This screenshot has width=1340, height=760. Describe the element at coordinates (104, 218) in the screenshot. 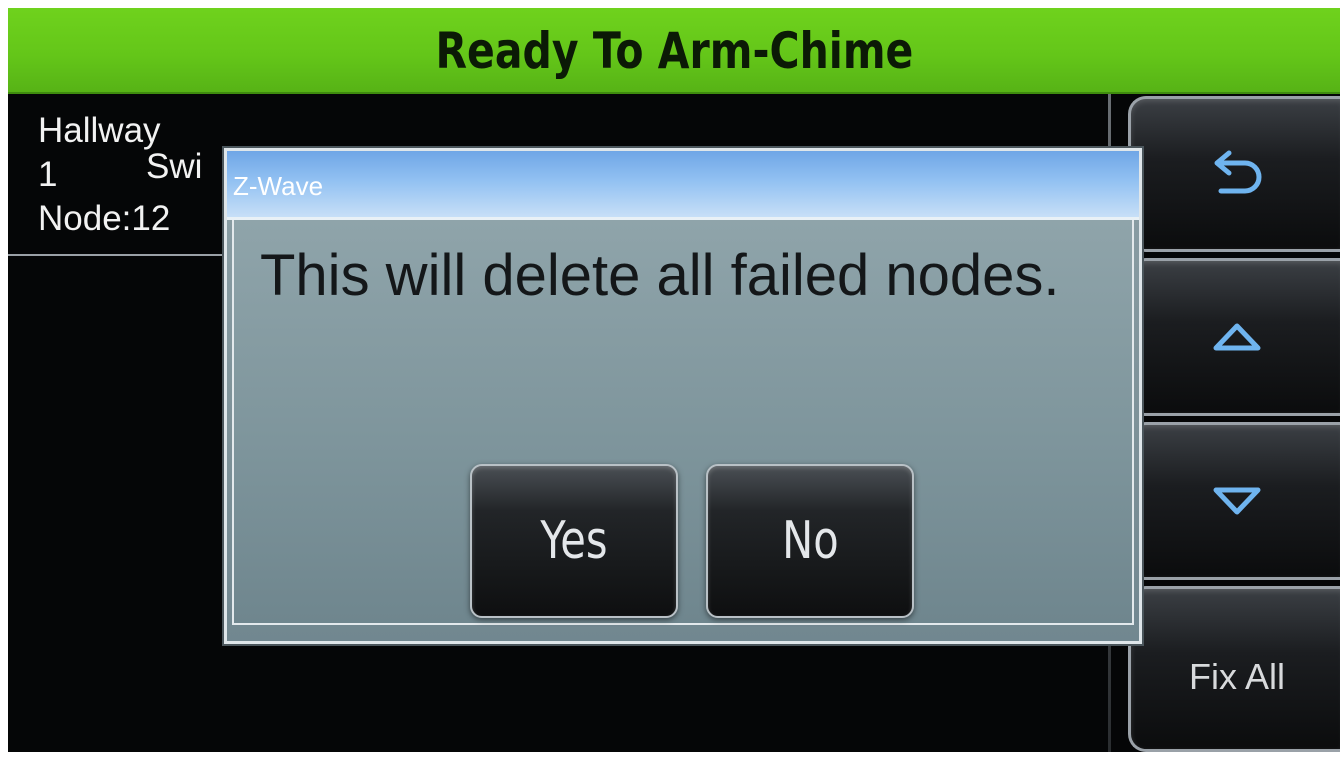

I see `device-node: Node:12` at that location.